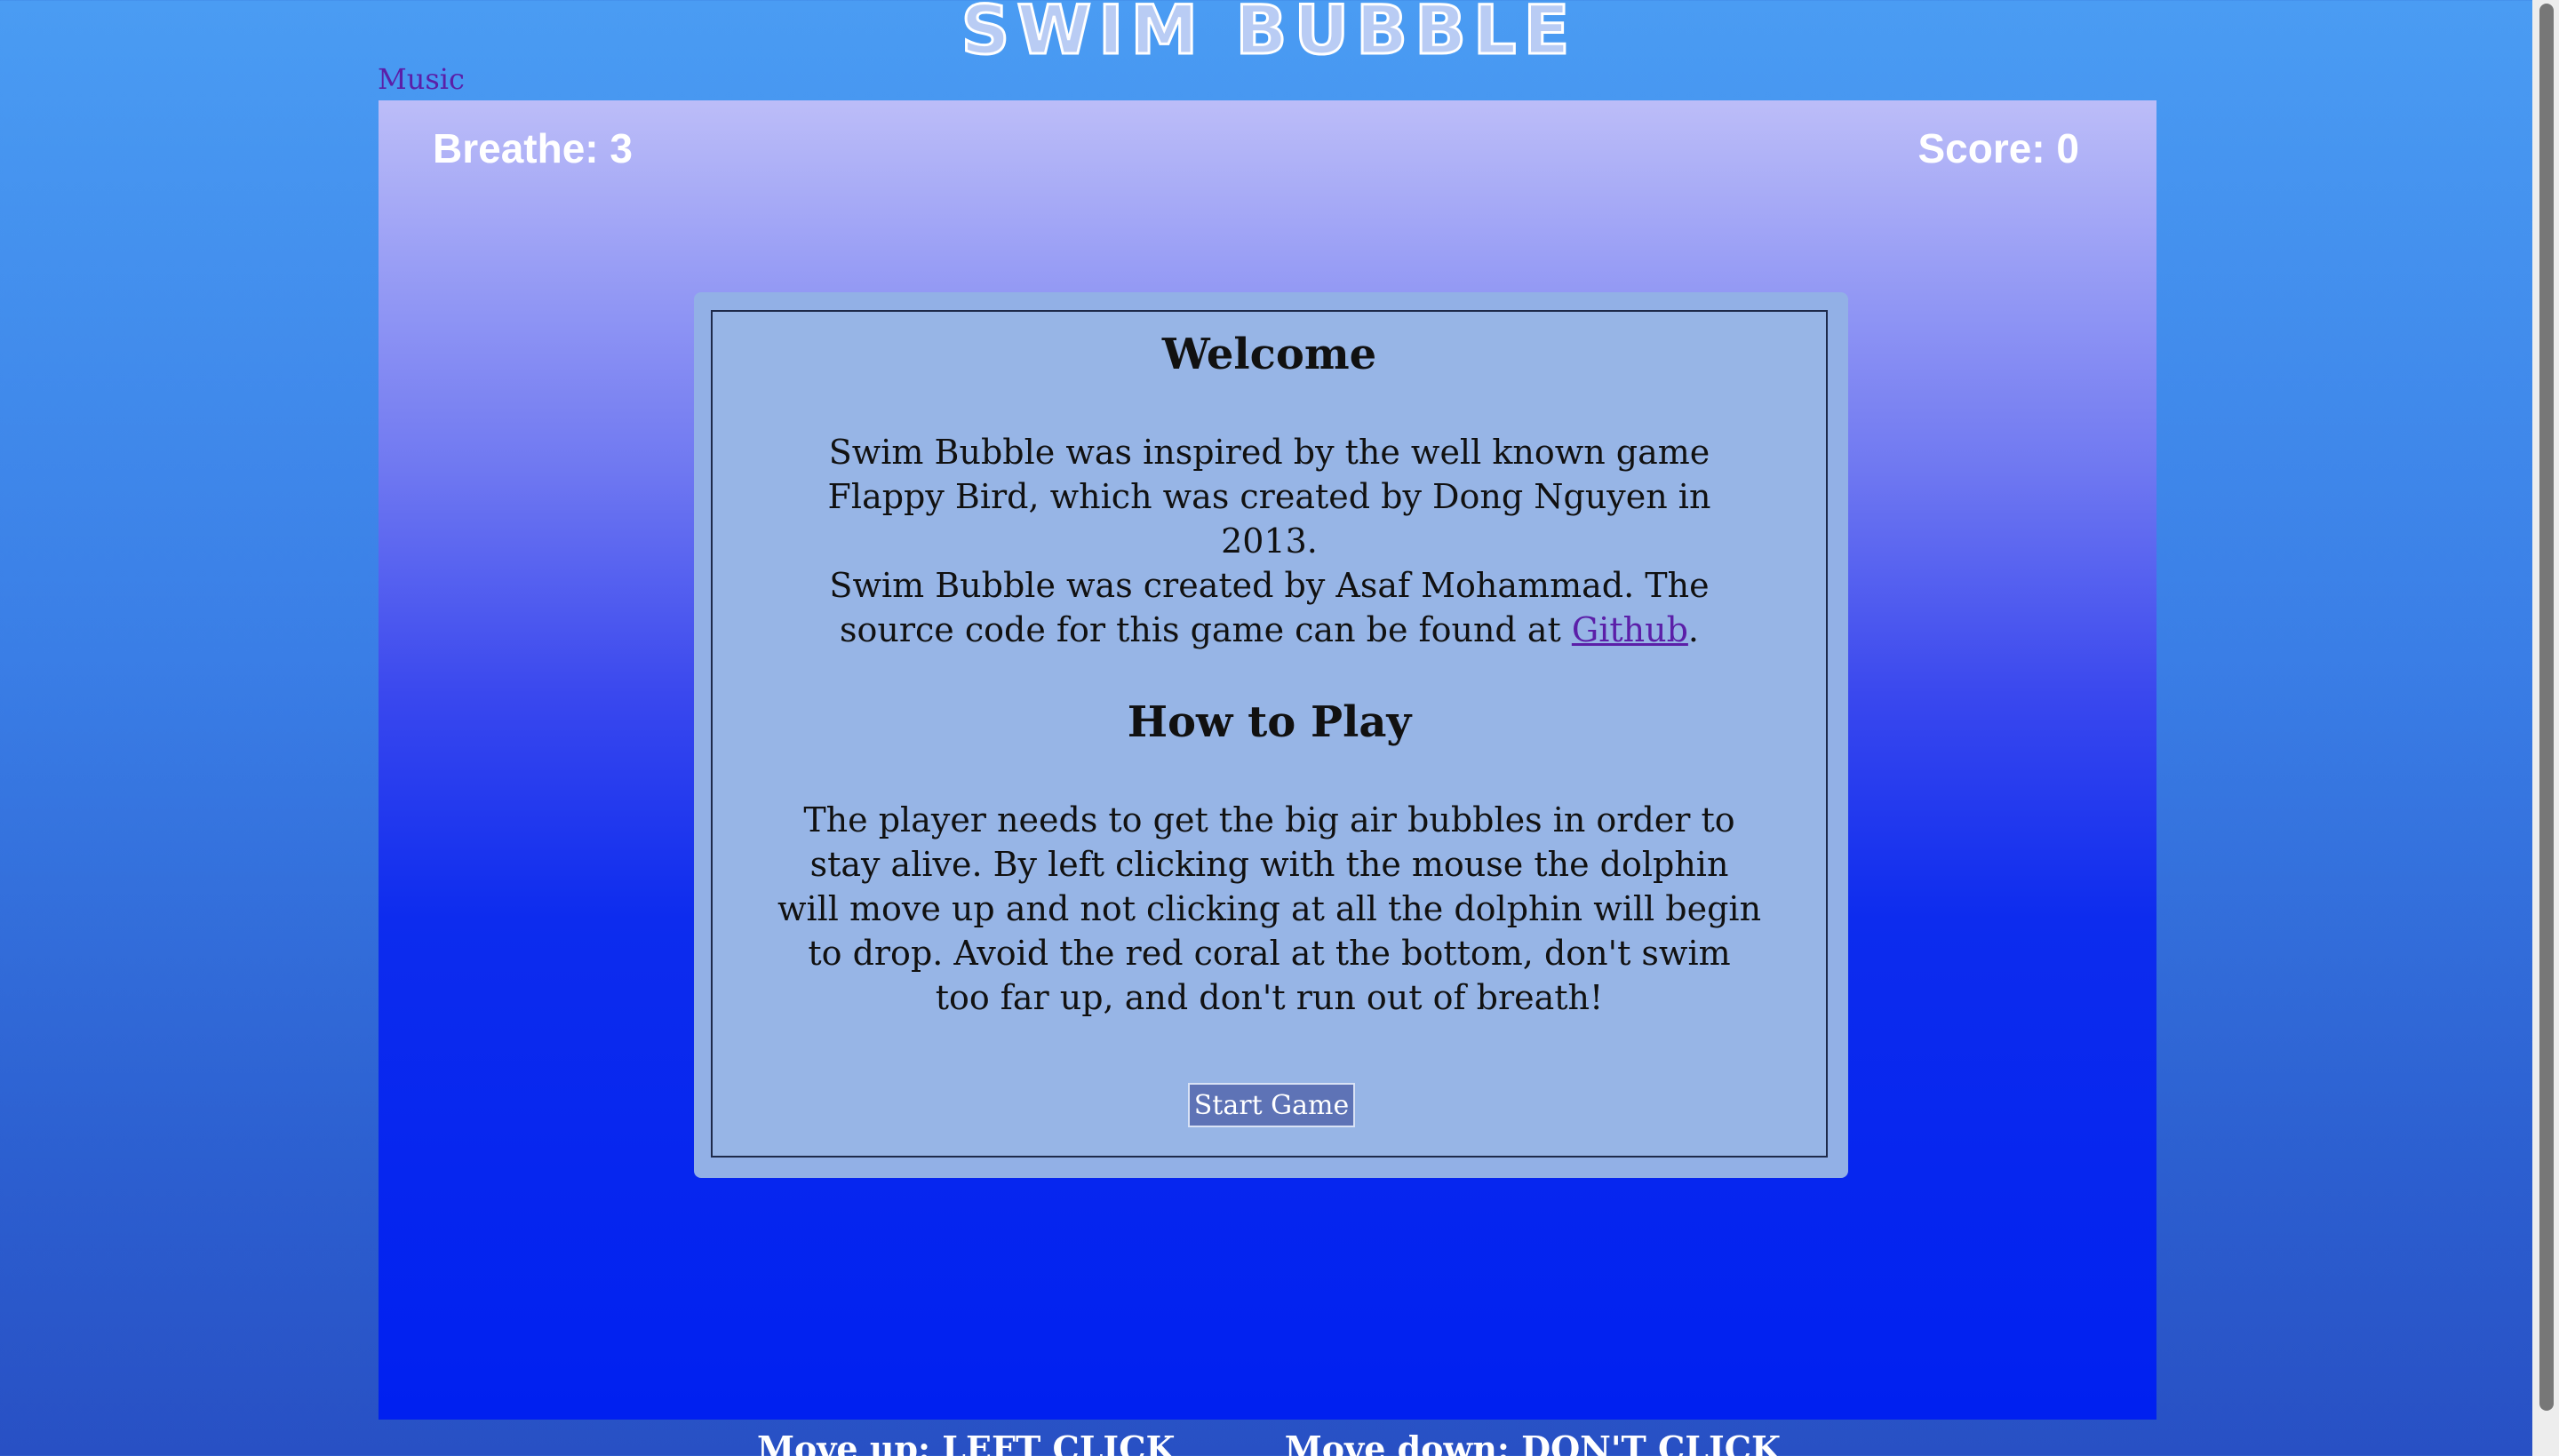 The height and width of the screenshot is (1456, 2559). Describe the element at coordinates (1271, 1105) in the screenshot. I see `start-game-button: Start Game` at that location.